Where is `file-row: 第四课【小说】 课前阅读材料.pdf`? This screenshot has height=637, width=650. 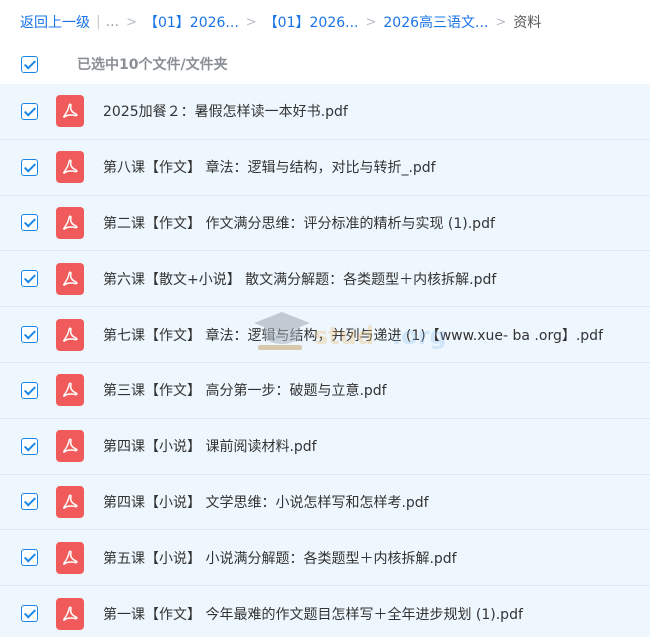
file-row: 第四课【小说】 课前阅读材料.pdf is located at coordinates (325, 446).